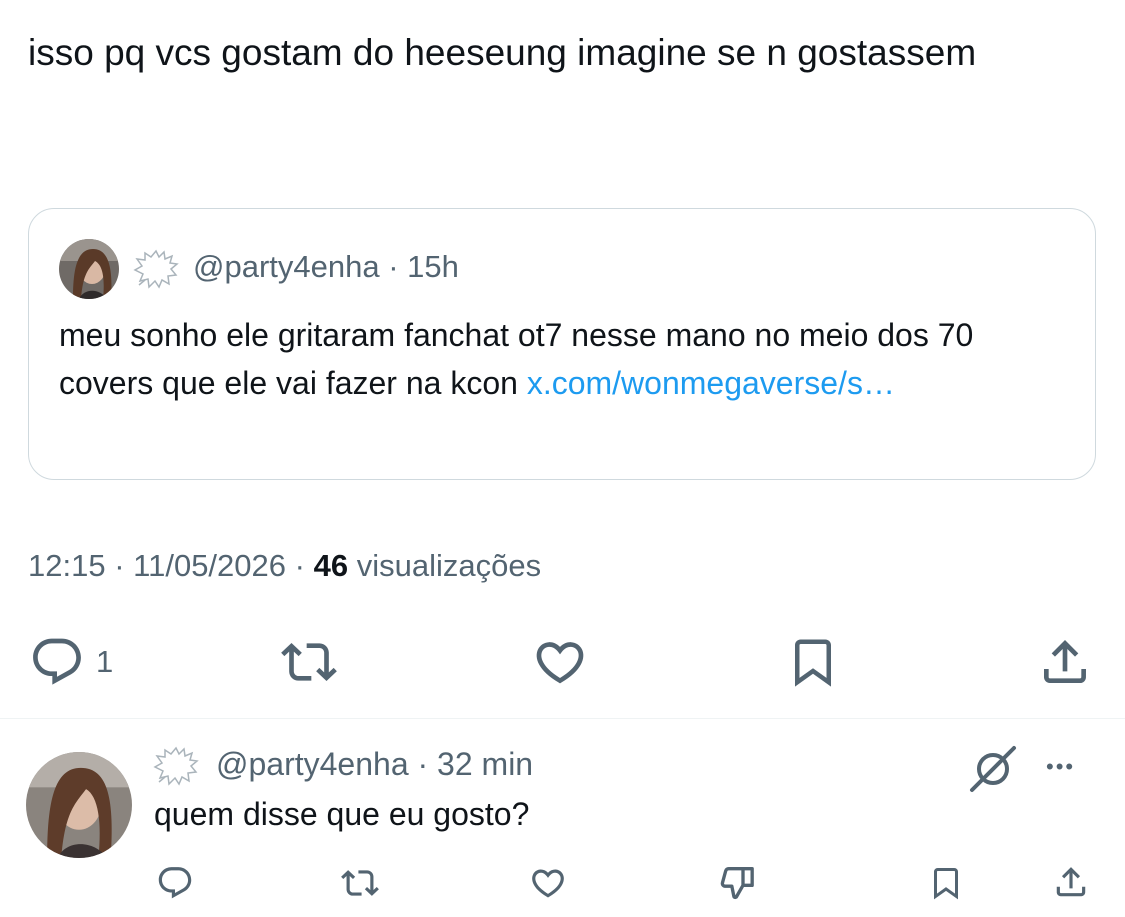 This screenshot has width=1125, height=917. What do you see at coordinates (209, 565) in the screenshot?
I see `tweet-date: 11/05/2026` at bounding box center [209, 565].